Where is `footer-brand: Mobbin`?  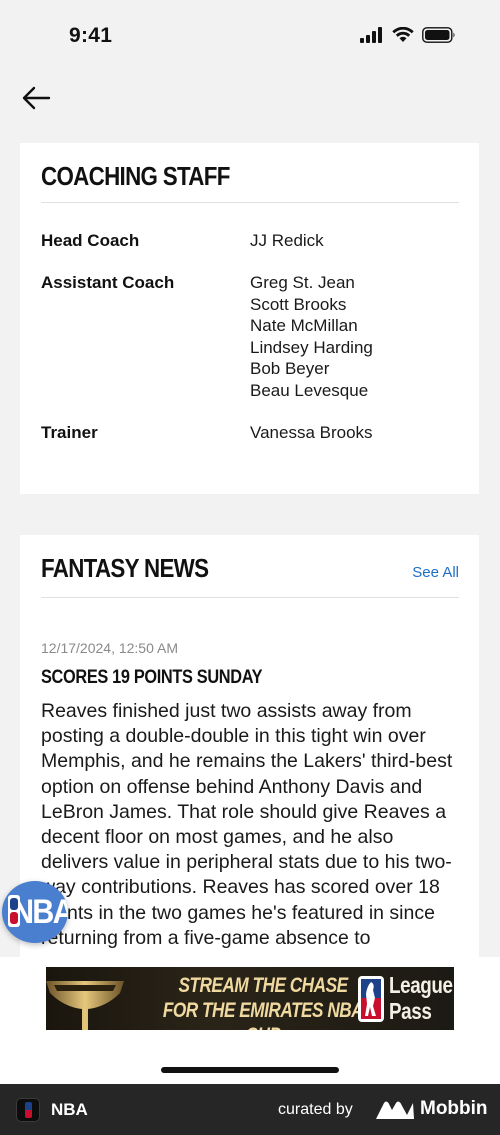
footer-brand: Mobbin is located at coordinates (454, 1108).